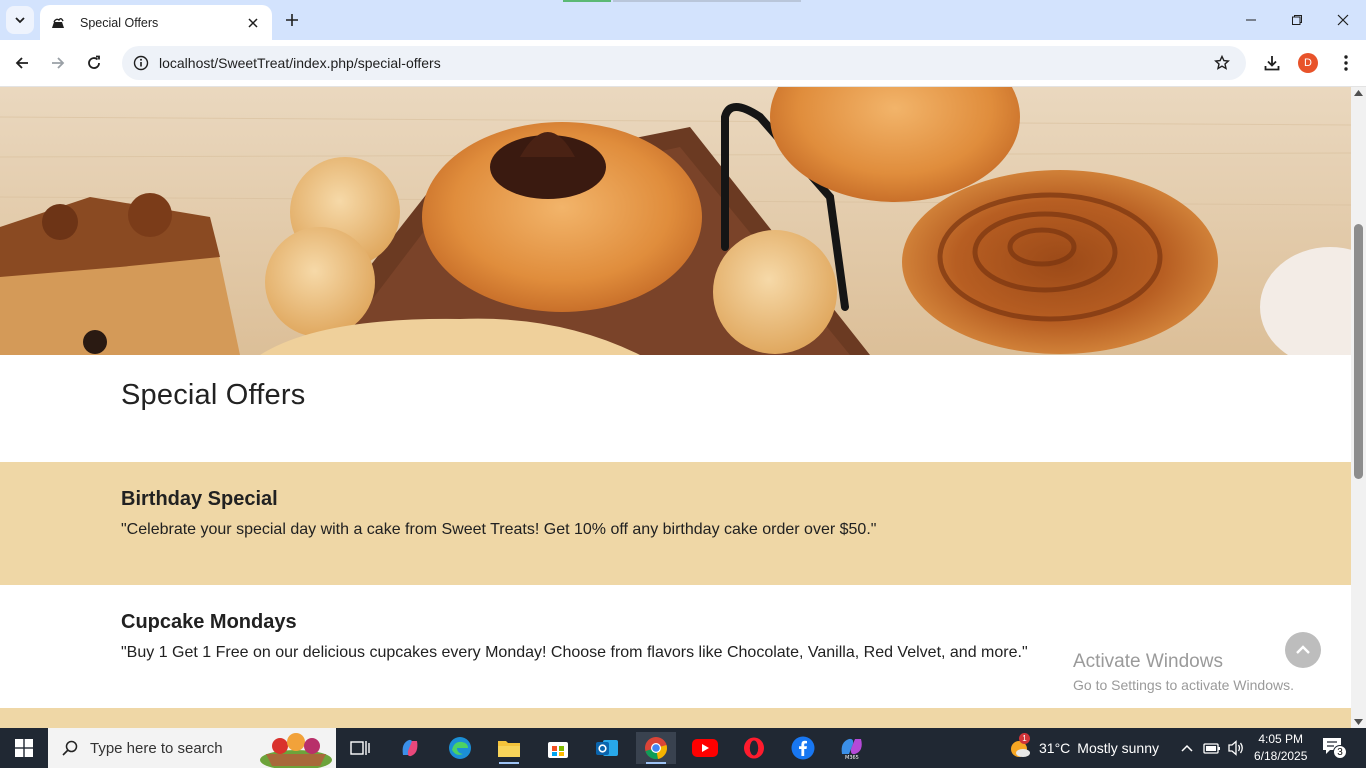 This screenshot has height=768, width=1366. I want to click on more-menu-icon, so click(1346, 63).